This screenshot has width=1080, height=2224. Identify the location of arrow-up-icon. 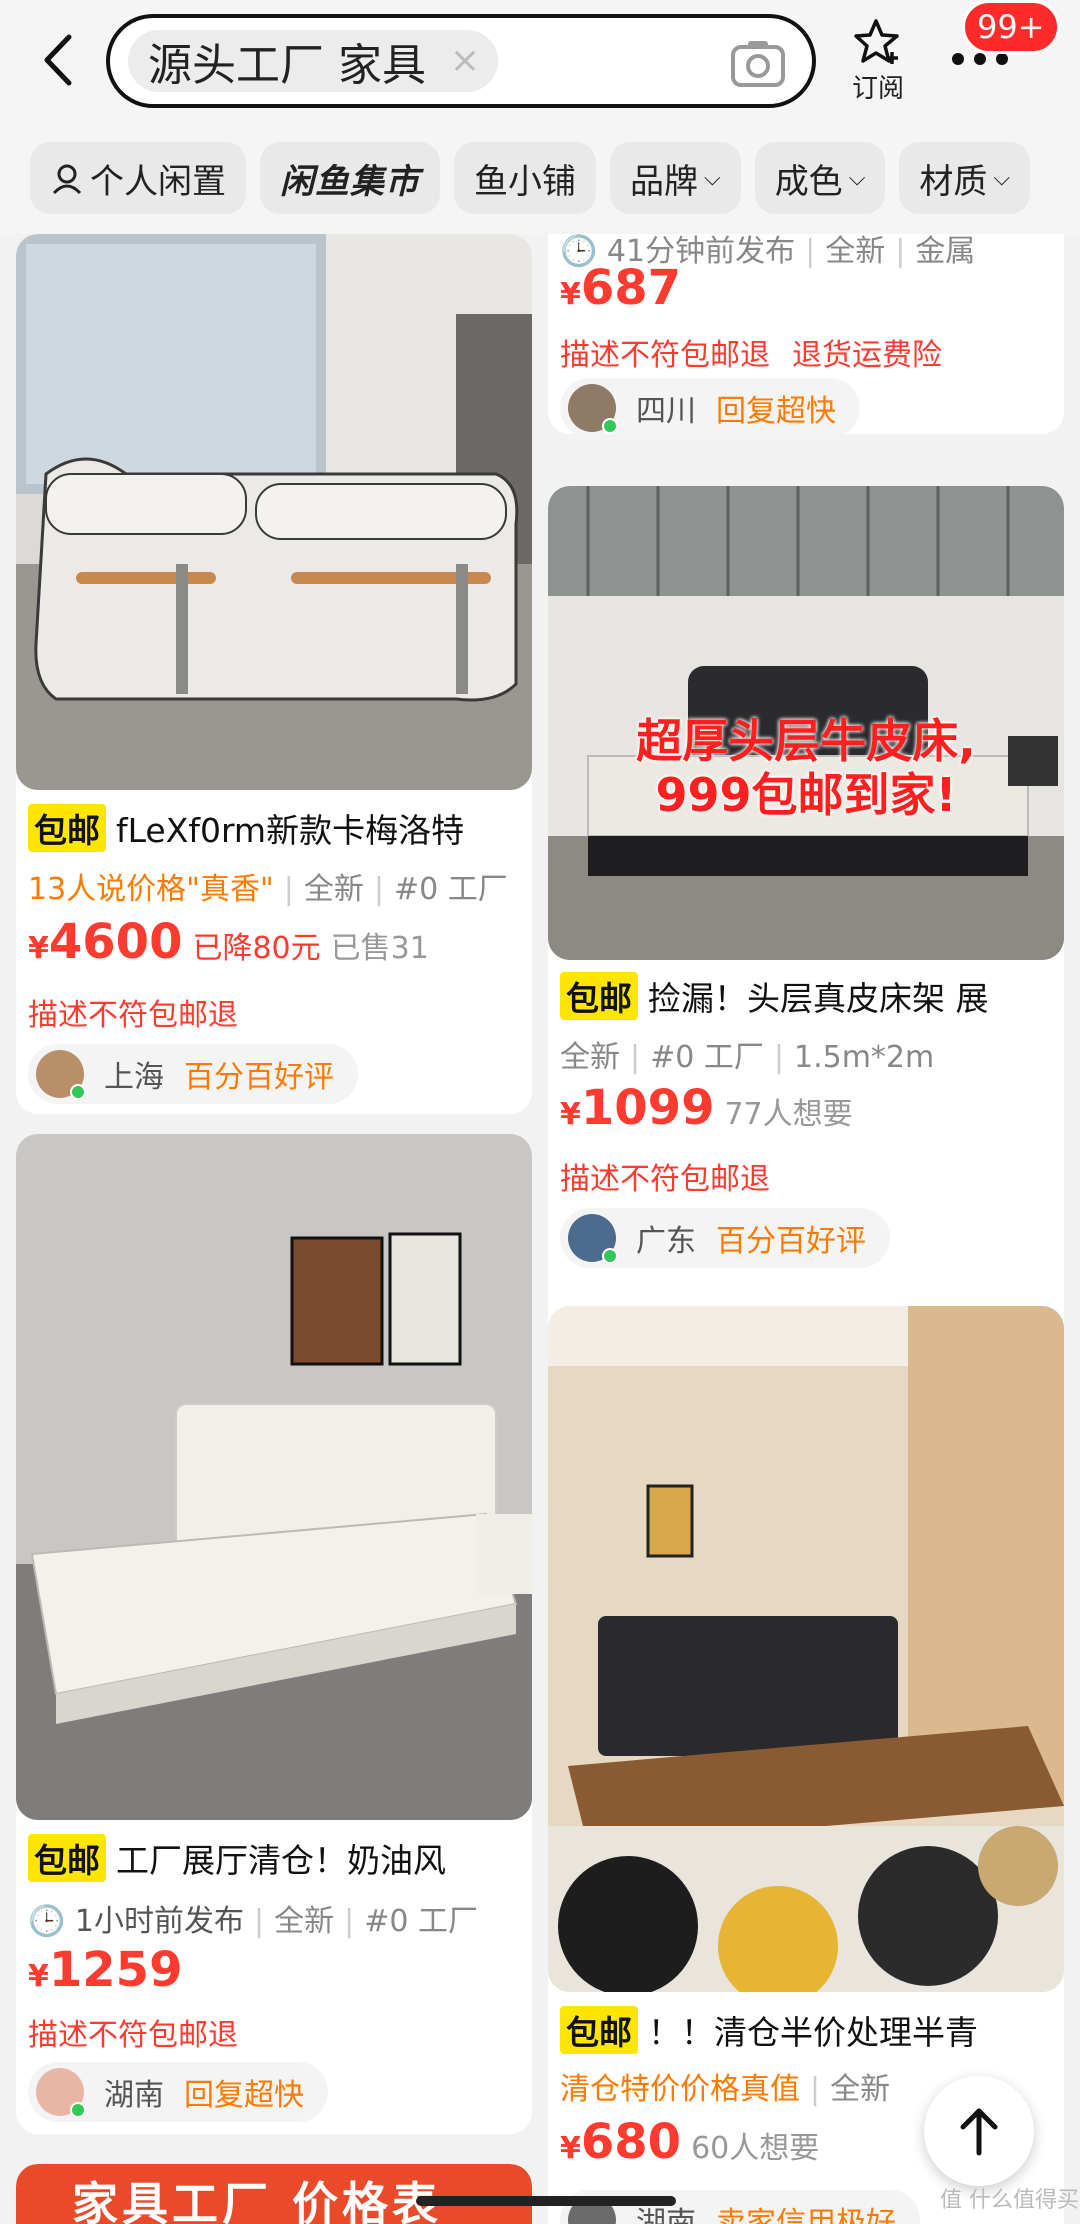
(979, 2132).